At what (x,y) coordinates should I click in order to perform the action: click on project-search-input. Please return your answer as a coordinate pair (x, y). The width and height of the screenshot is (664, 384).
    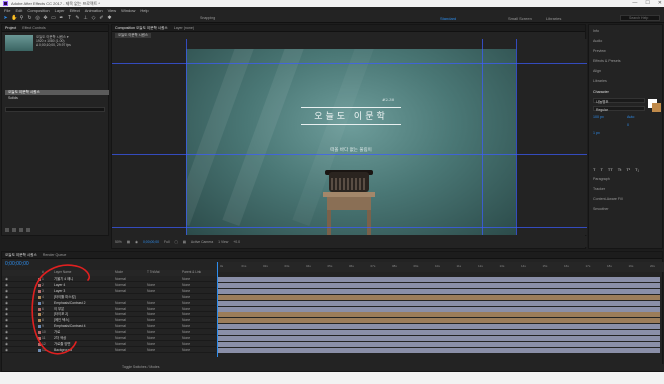
    Looking at the image, I should click on (55, 109).